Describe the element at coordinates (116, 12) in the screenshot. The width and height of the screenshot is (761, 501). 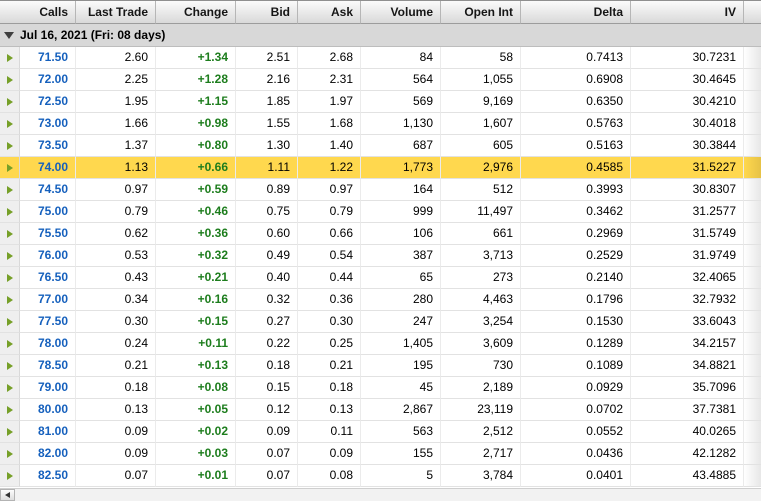
I see `column-header-last-trade: Last Trade` at that location.